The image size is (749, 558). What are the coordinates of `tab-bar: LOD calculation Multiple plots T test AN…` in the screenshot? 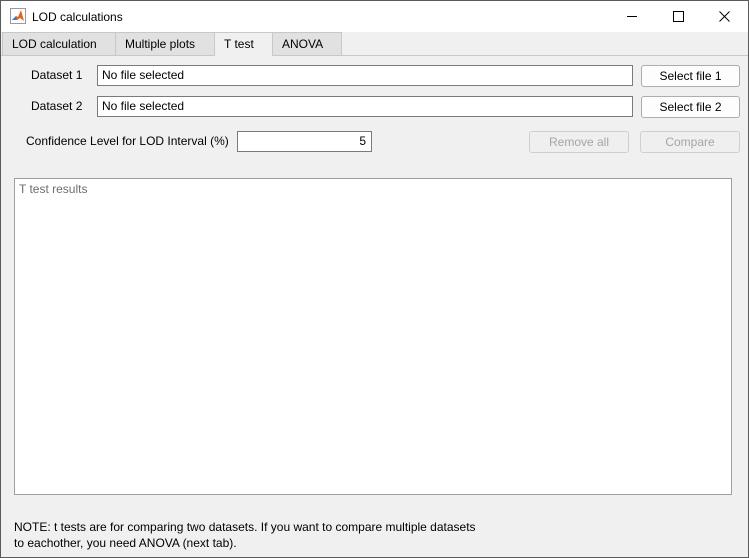 It's located at (374, 44).